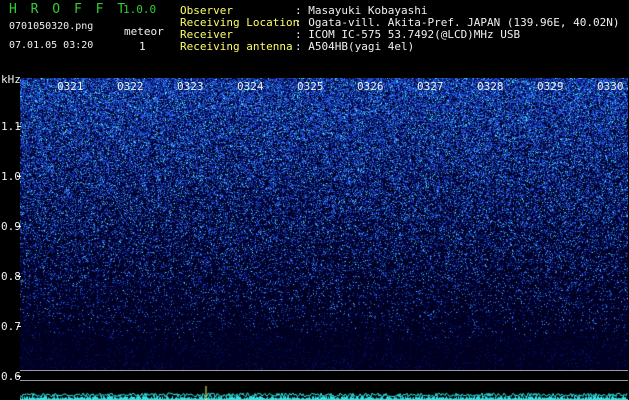 This screenshot has height=400, width=629. What do you see at coordinates (408, 34) in the screenshot?
I see `info-value-receiver: : ICOM IC-575 53.7492(@LCD)MHz USB` at bounding box center [408, 34].